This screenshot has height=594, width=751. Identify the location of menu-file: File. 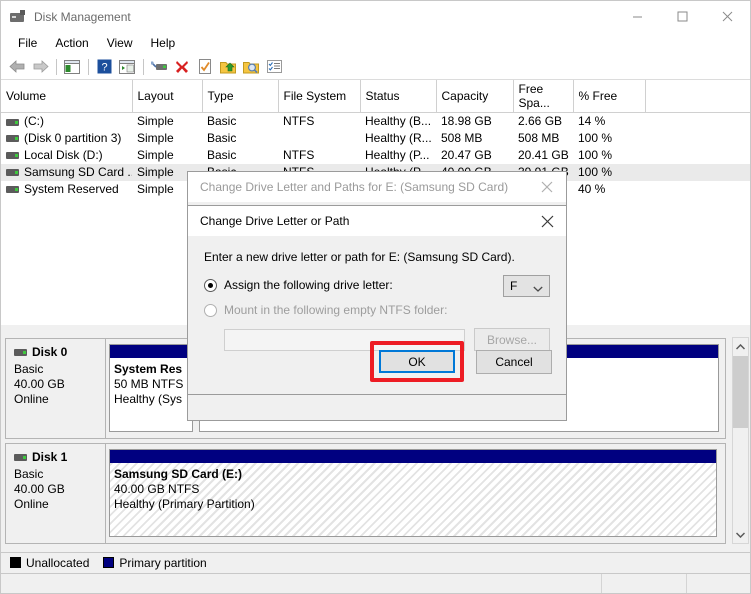
(27, 43).